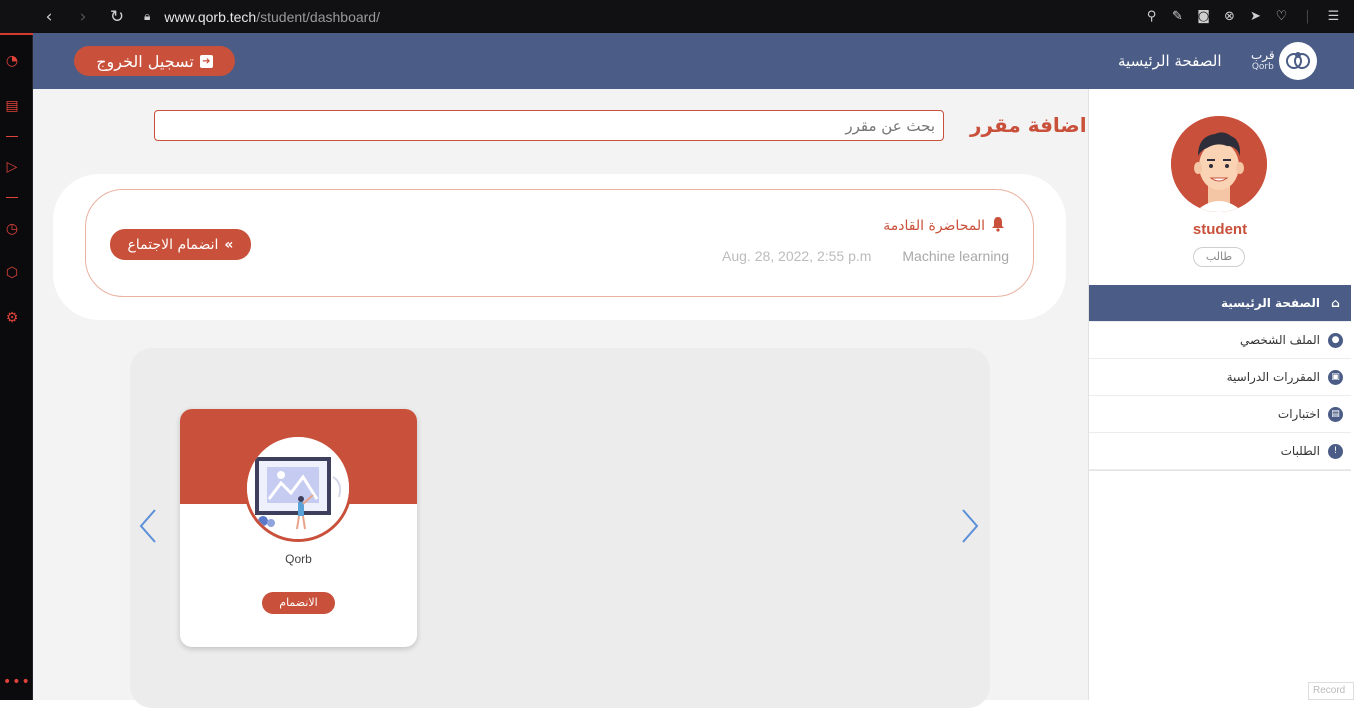 The image size is (1354, 708). I want to click on header-home-link: الصفحة الرئيسية, so click(1170, 61).